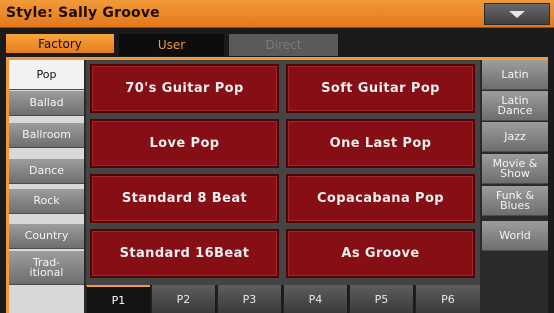  Describe the element at coordinates (83, 13) in the screenshot. I see `page-title: Style: Sally Groove` at that location.